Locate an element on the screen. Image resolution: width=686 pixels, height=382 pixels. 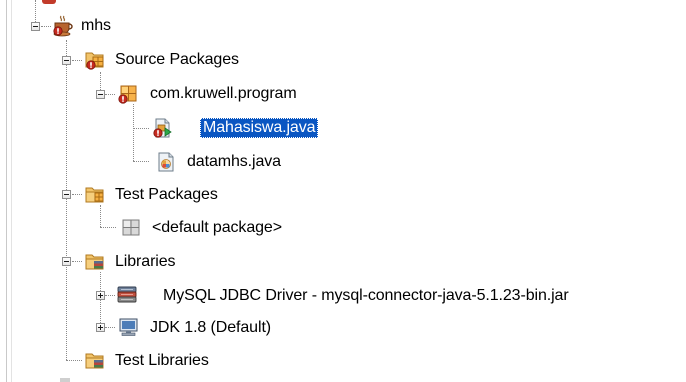
panel-border-inner is located at coordinates (11, 191).